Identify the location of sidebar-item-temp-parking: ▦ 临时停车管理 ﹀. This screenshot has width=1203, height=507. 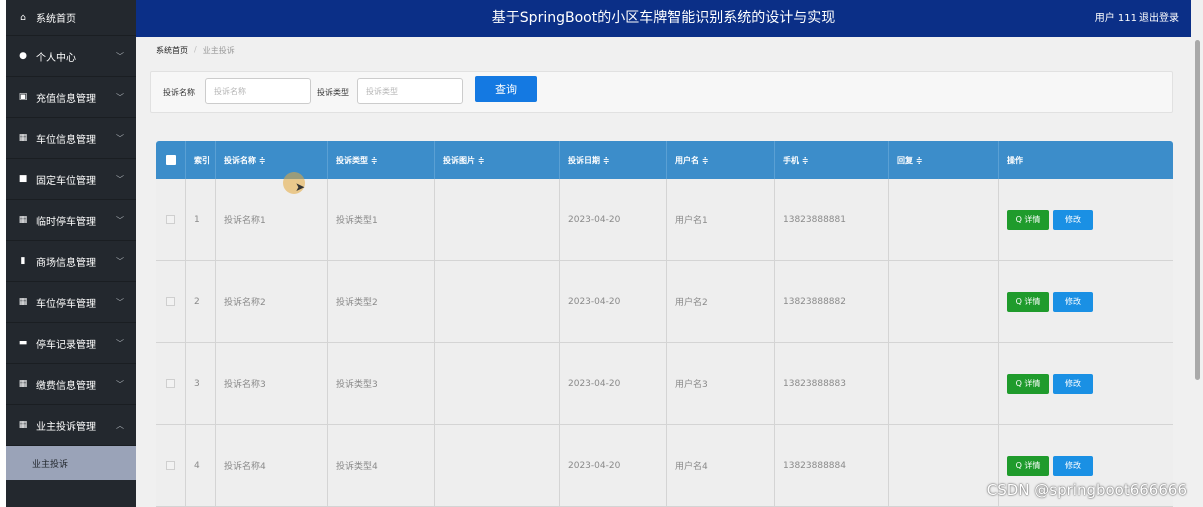
(71, 220).